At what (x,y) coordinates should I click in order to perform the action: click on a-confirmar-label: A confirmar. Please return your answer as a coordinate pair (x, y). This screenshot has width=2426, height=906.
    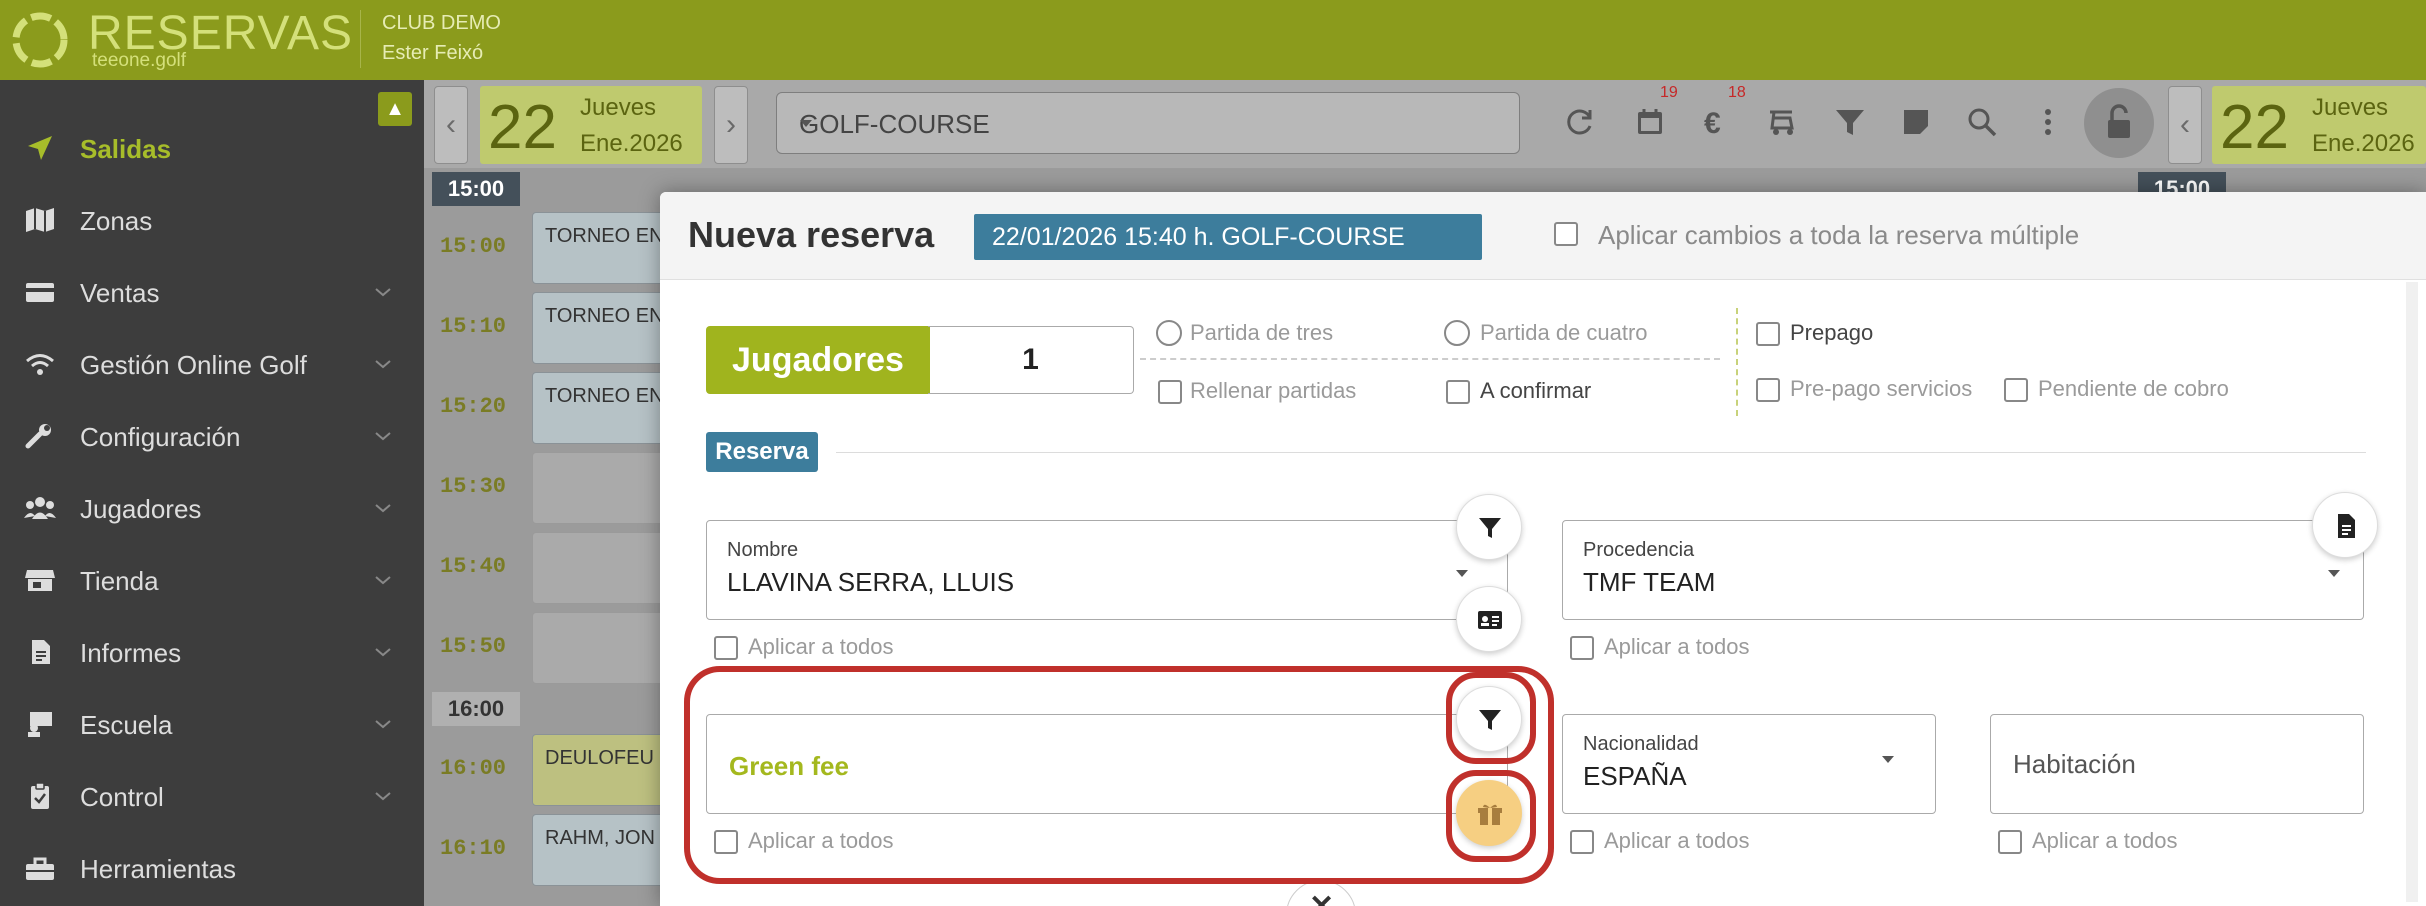
    Looking at the image, I should click on (1536, 390).